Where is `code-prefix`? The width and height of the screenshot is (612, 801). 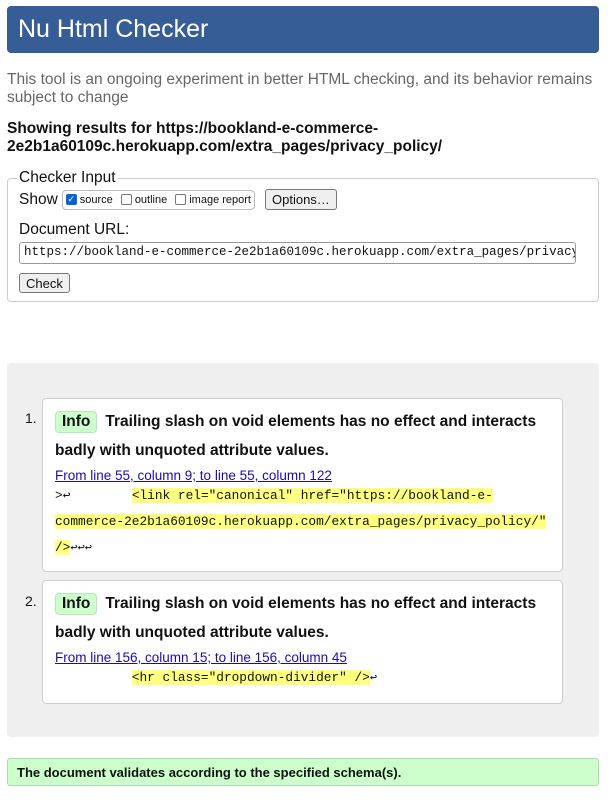
code-prefix is located at coordinates (93, 677).